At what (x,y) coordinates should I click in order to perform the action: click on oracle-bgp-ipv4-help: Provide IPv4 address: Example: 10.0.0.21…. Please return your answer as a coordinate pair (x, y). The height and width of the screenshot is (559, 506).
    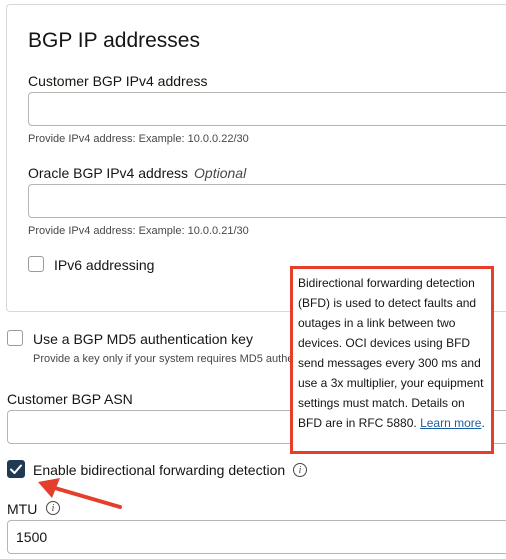
    Looking at the image, I should click on (138, 231).